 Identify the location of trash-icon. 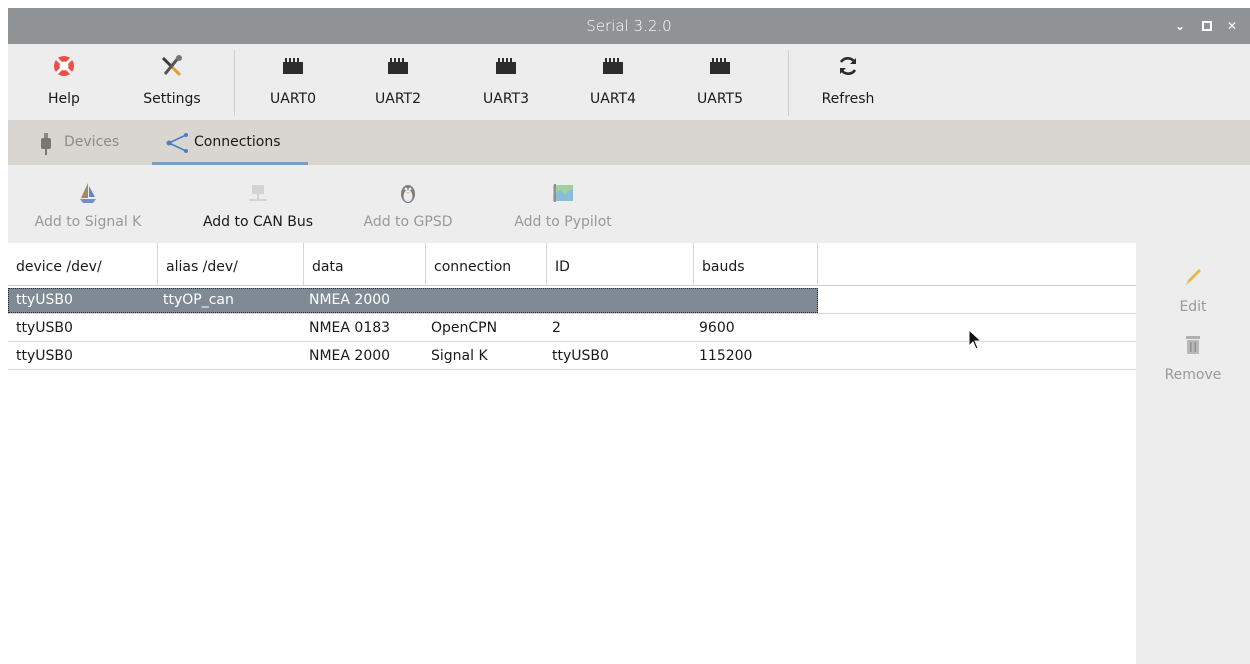
(1193, 345).